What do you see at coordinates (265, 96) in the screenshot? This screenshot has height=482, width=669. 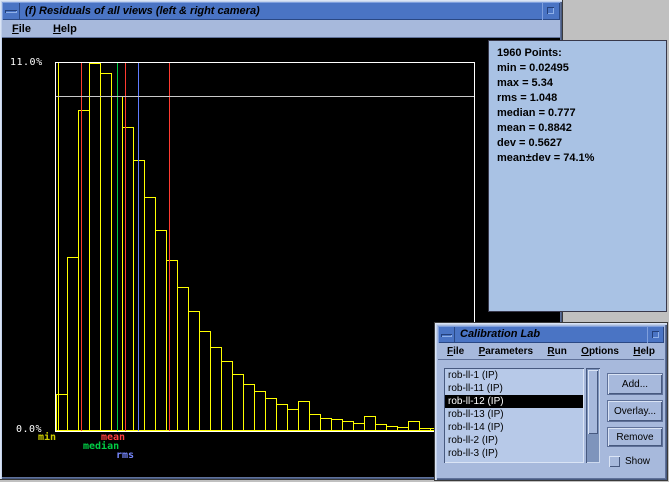 I see `gridline-10pct` at bounding box center [265, 96].